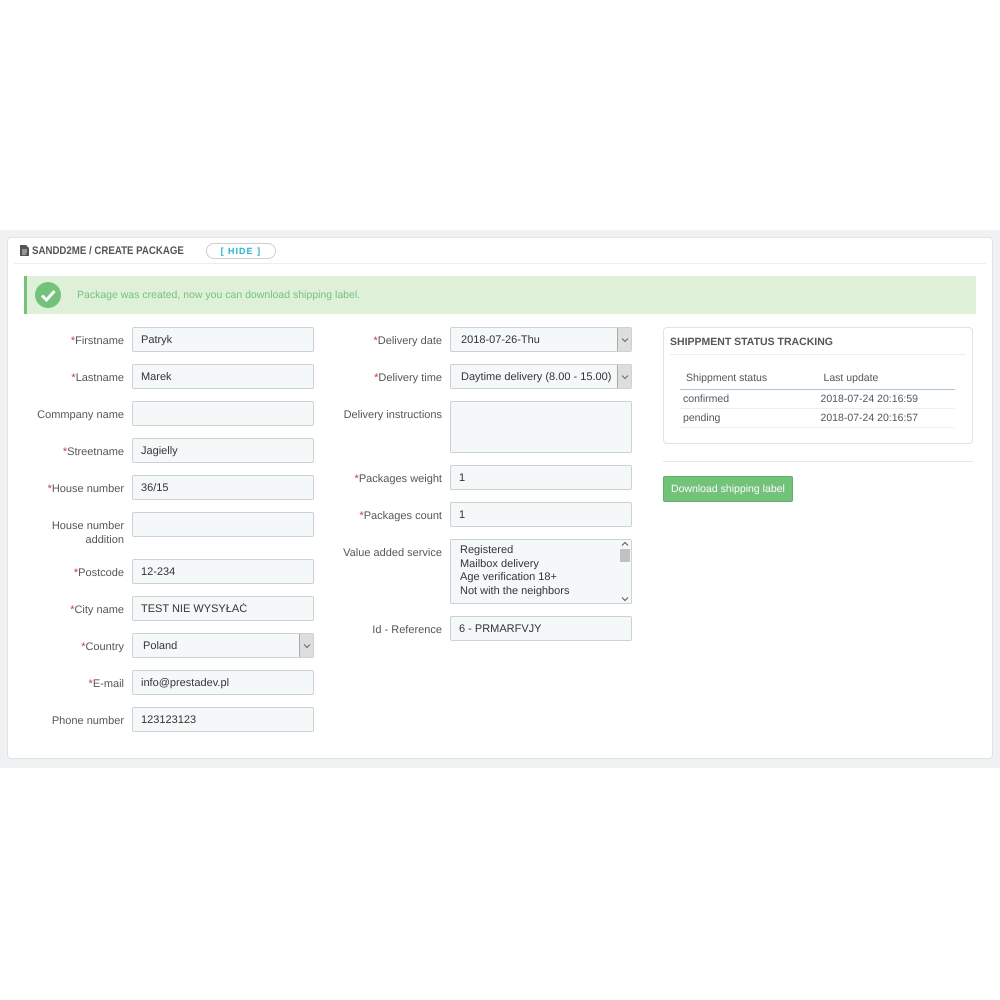  I want to click on text-field: Jagielly, so click(223, 450).